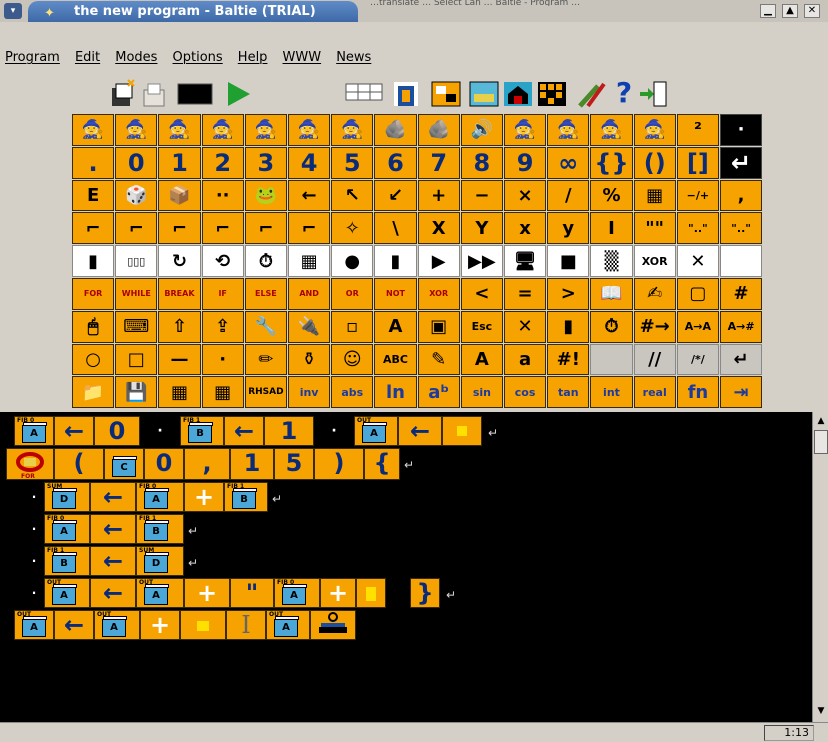 The width and height of the screenshot is (828, 742). What do you see at coordinates (352, 392) in the screenshot?
I see `palette-cell: abs` at bounding box center [352, 392].